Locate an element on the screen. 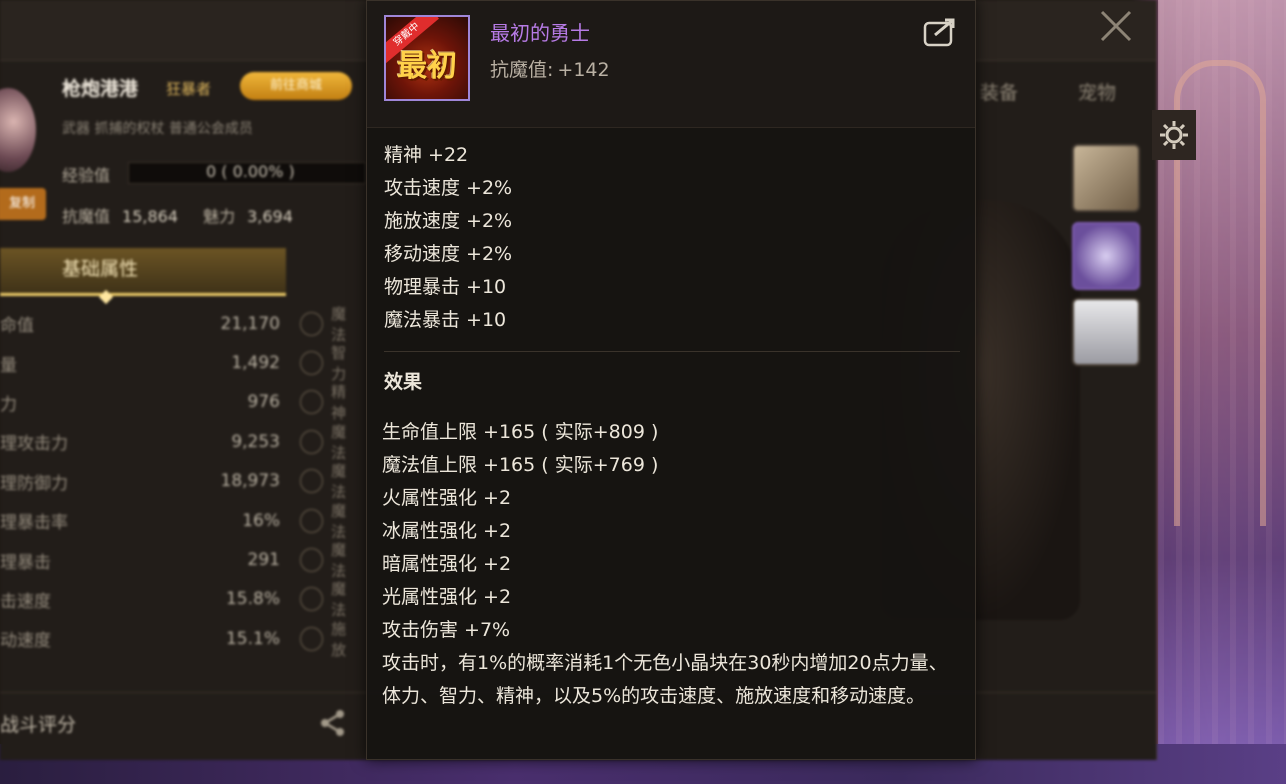 The width and height of the screenshot is (1286, 784). stat-value: 291 is located at coordinates (263, 560).